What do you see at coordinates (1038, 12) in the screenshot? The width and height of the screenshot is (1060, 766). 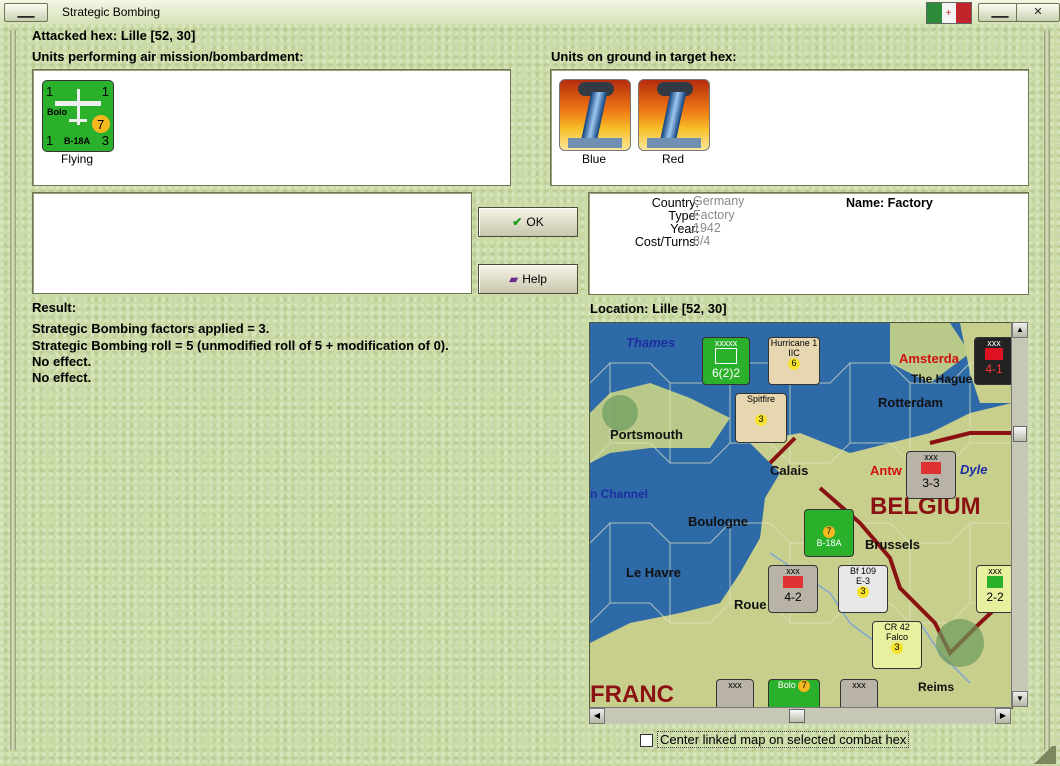 I see `close-button: ✕` at bounding box center [1038, 12].